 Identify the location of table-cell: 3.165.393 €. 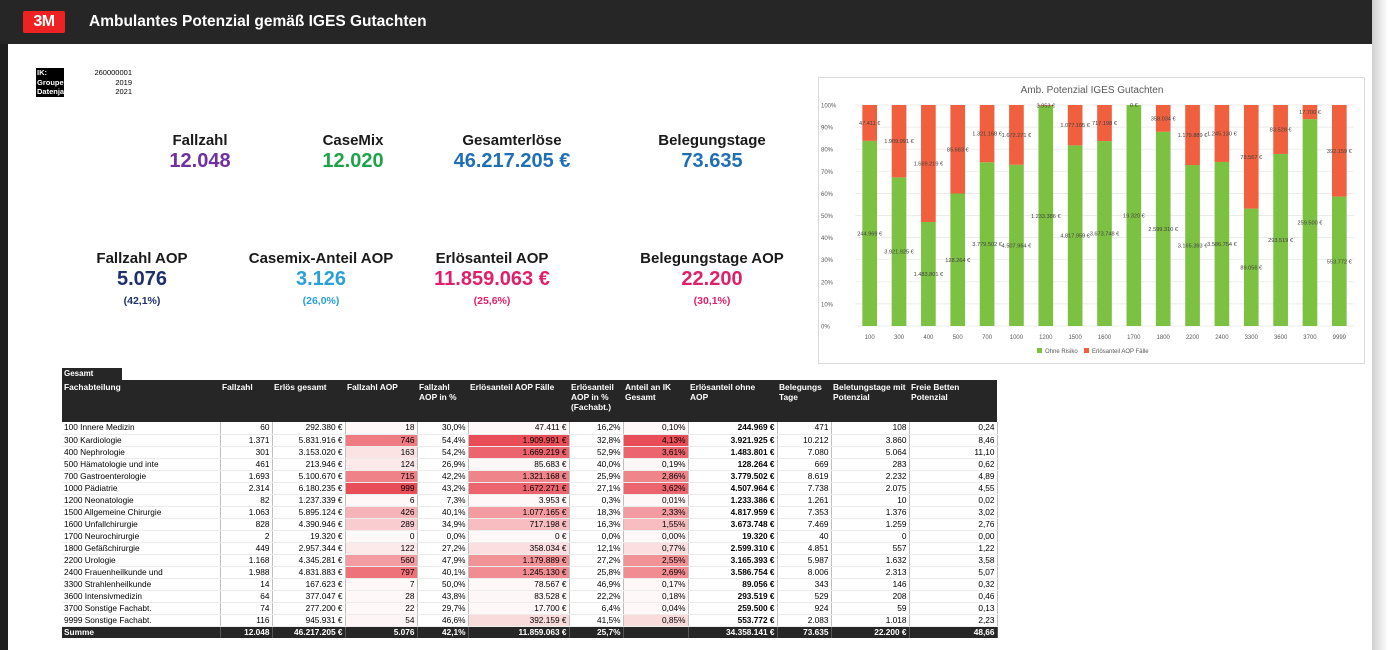
(733, 560).